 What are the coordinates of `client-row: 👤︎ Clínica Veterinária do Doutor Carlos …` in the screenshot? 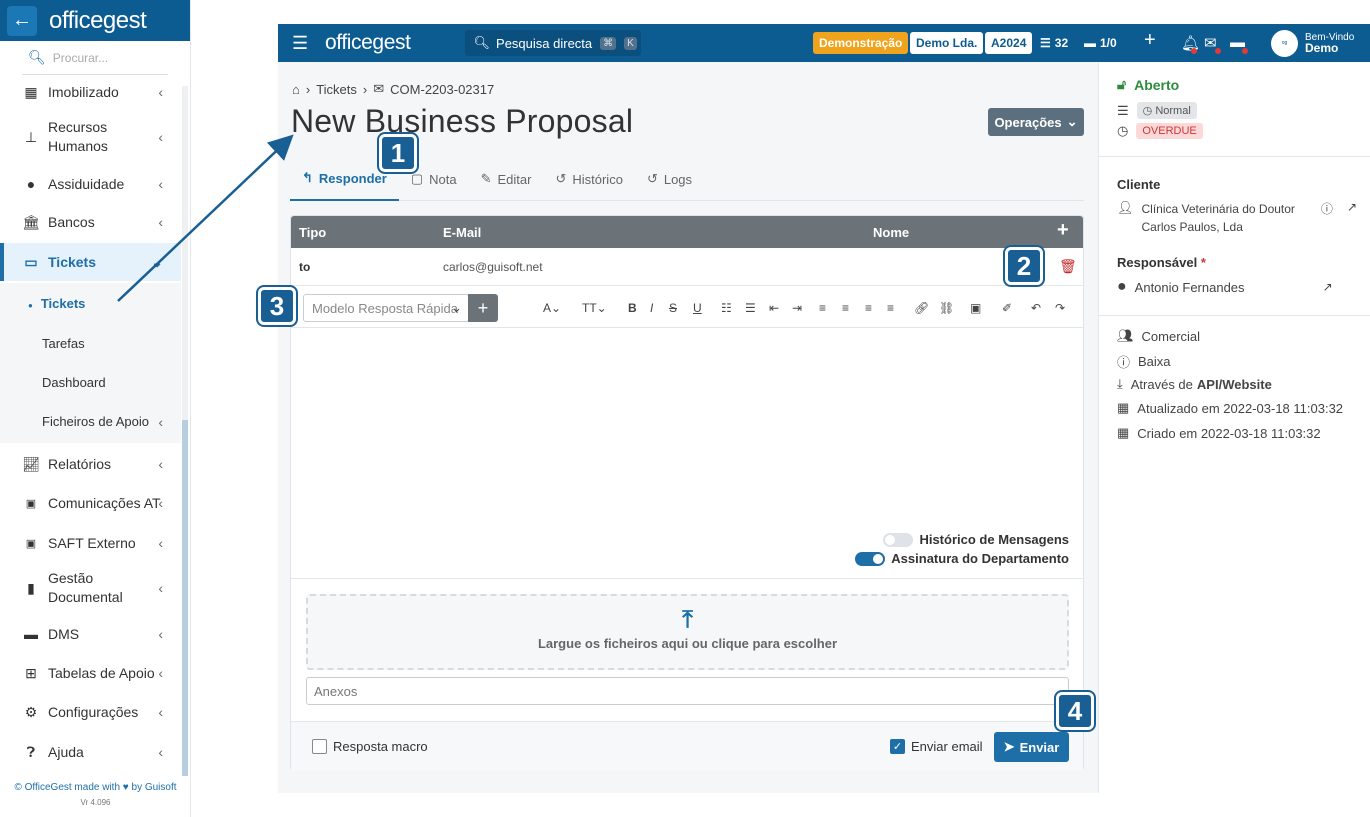 It's located at (1237, 218).